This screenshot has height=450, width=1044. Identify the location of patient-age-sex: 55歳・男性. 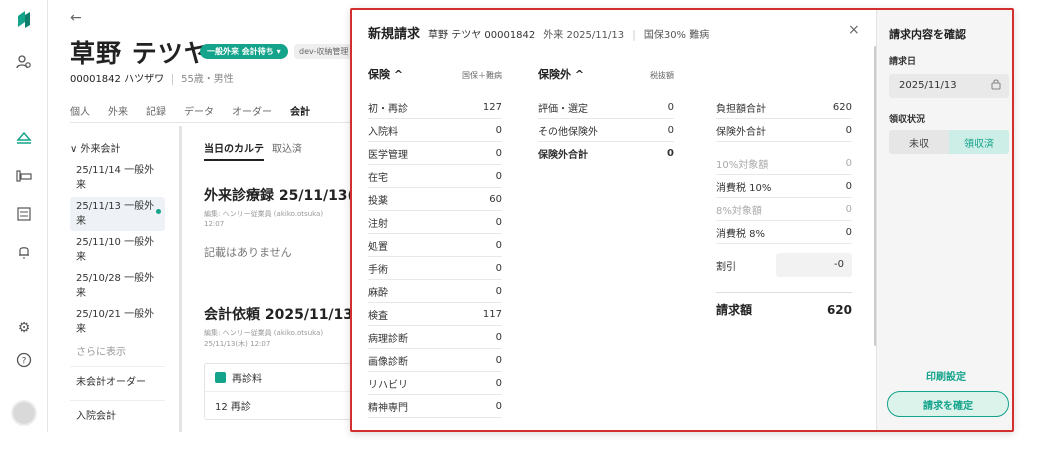
(203, 79).